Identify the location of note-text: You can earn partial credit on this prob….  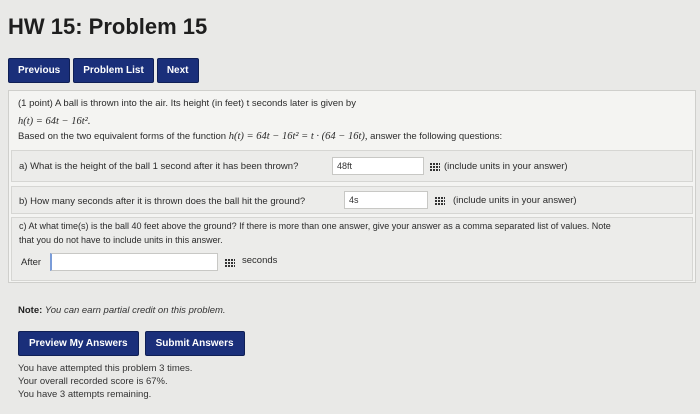
(135, 310).